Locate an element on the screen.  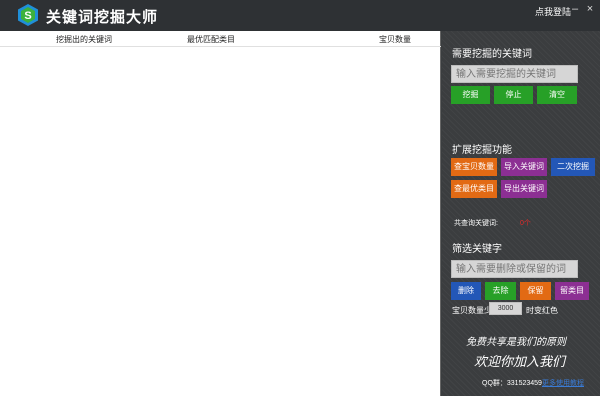
filter-section-title: 筛选关键字 is located at coordinates (477, 249).